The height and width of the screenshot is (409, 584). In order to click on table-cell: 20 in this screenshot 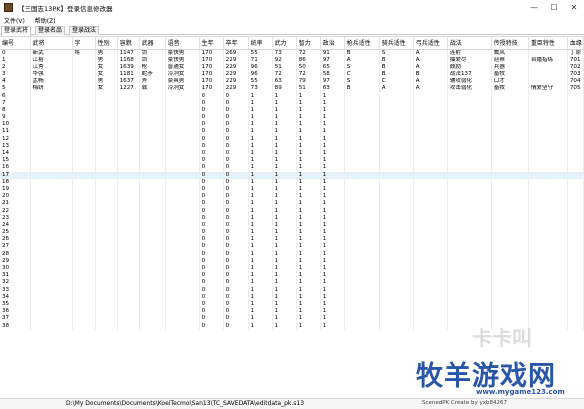, I will do `click(15, 197)`.